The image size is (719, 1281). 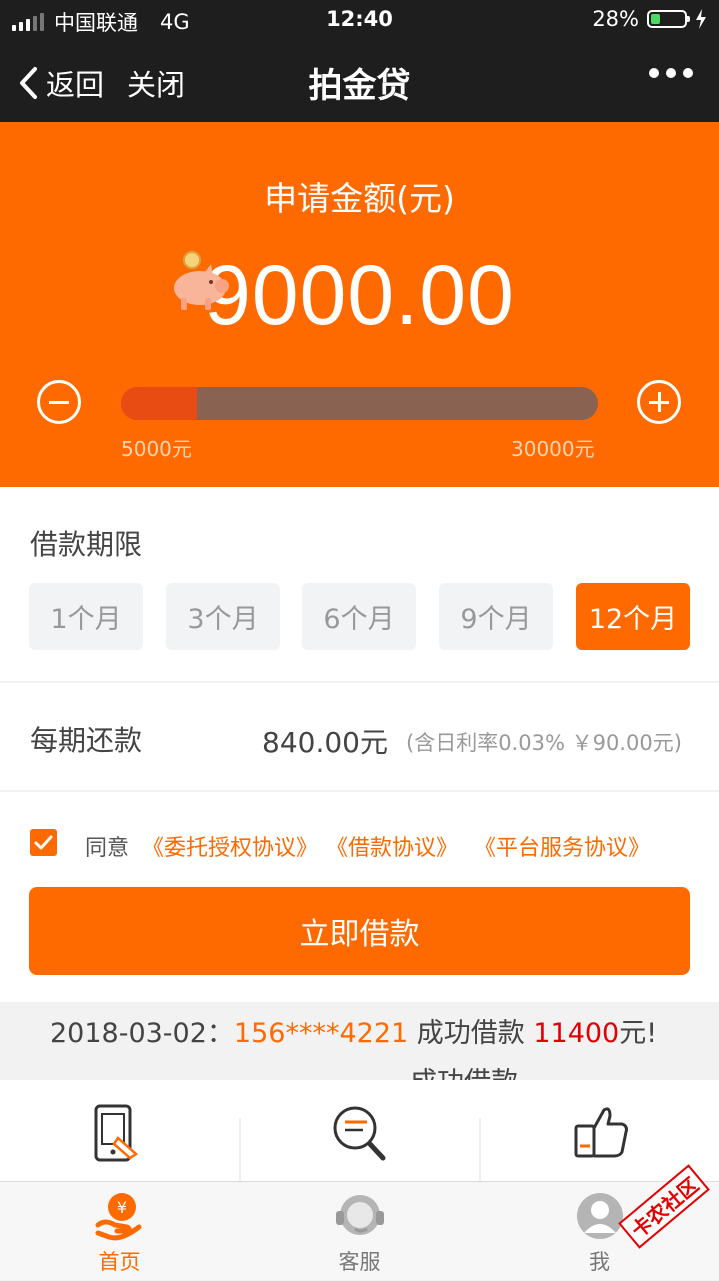 I want to click on ticker-item: 2018-03-02：156****4221 成功借款 11400元!, so click(x=353, y=1030).